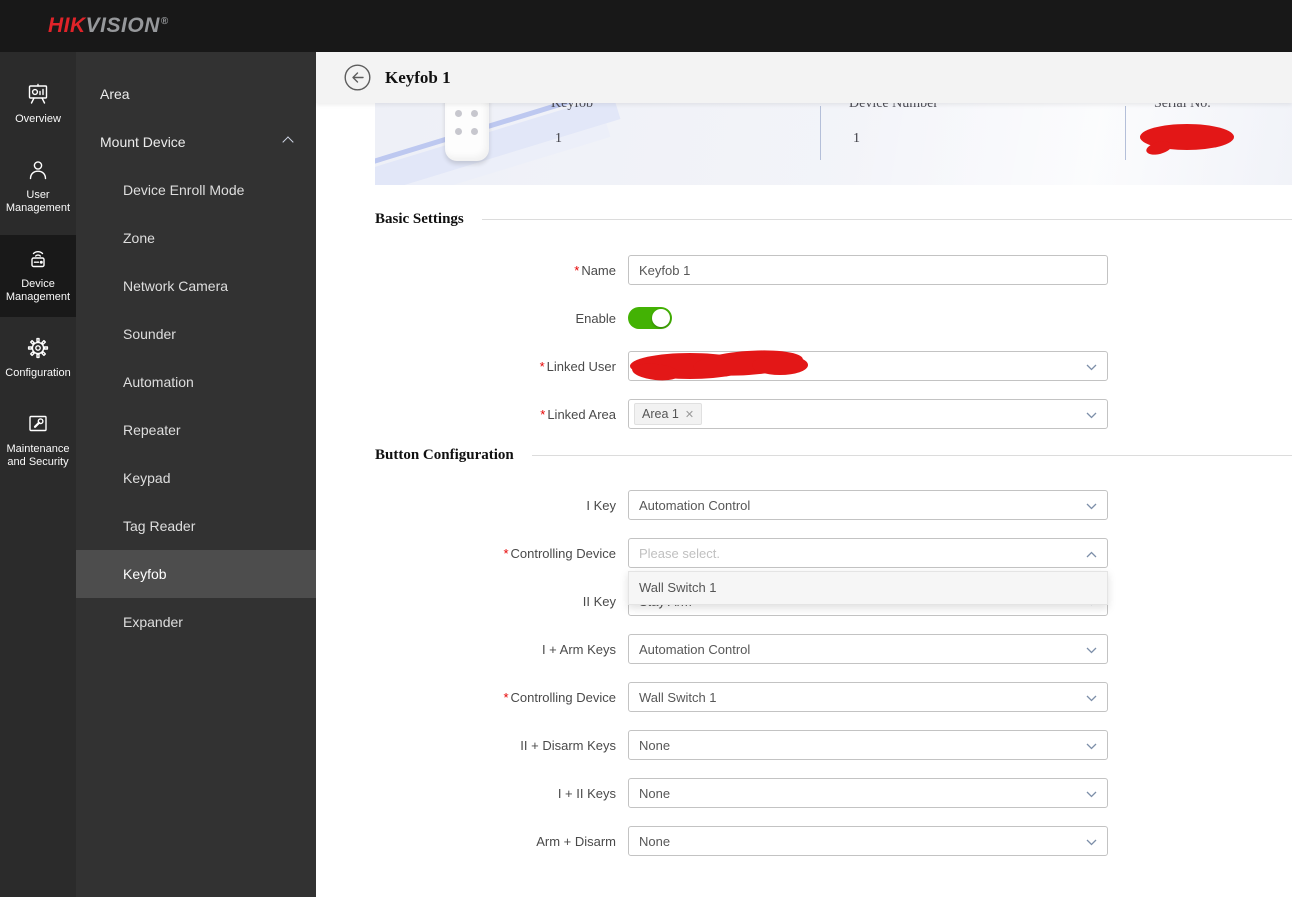 Image resolution: width=1292 pixels, height=897 pixels. What do you see at coordinates (467, 132) in the screenshot?
I see `keyfob-device-image` at bounding box center [467, 132].